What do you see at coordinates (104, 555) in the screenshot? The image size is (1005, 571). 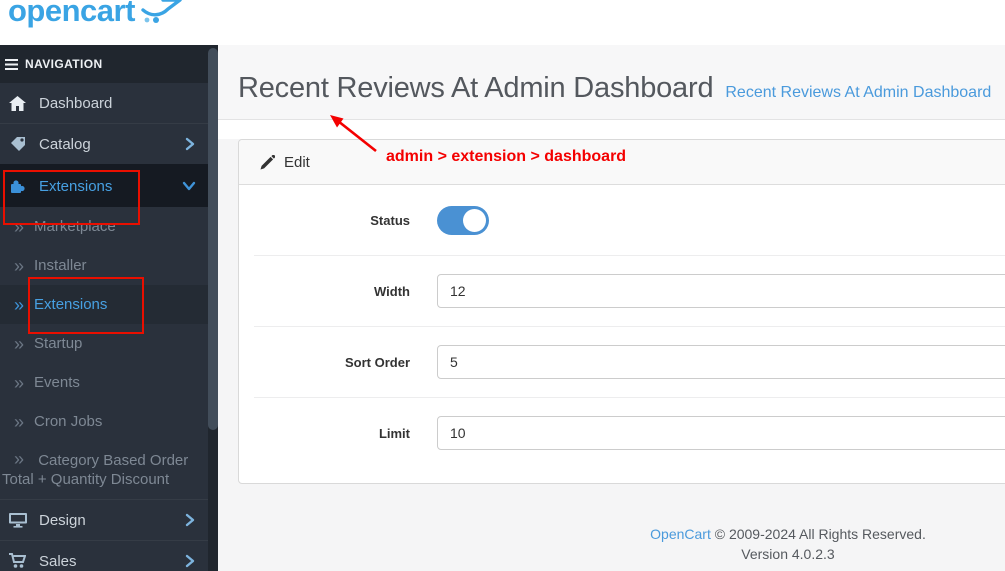 I see `sidebar-item-sales: Sales` at bounding box center [104, 555].